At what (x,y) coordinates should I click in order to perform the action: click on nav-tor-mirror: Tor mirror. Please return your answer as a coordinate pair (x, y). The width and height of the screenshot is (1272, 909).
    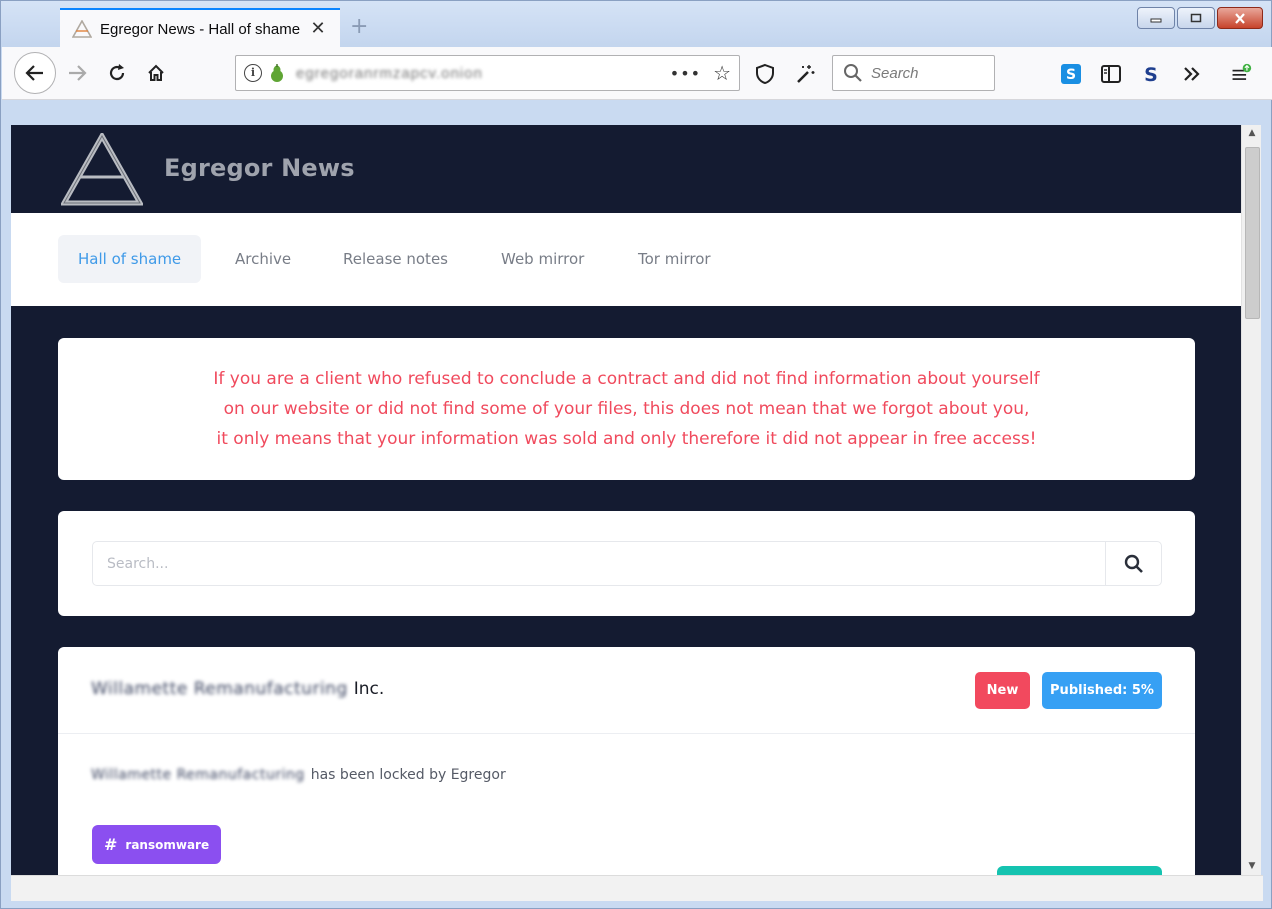
    Looking at the image, I should click on (674, 259).